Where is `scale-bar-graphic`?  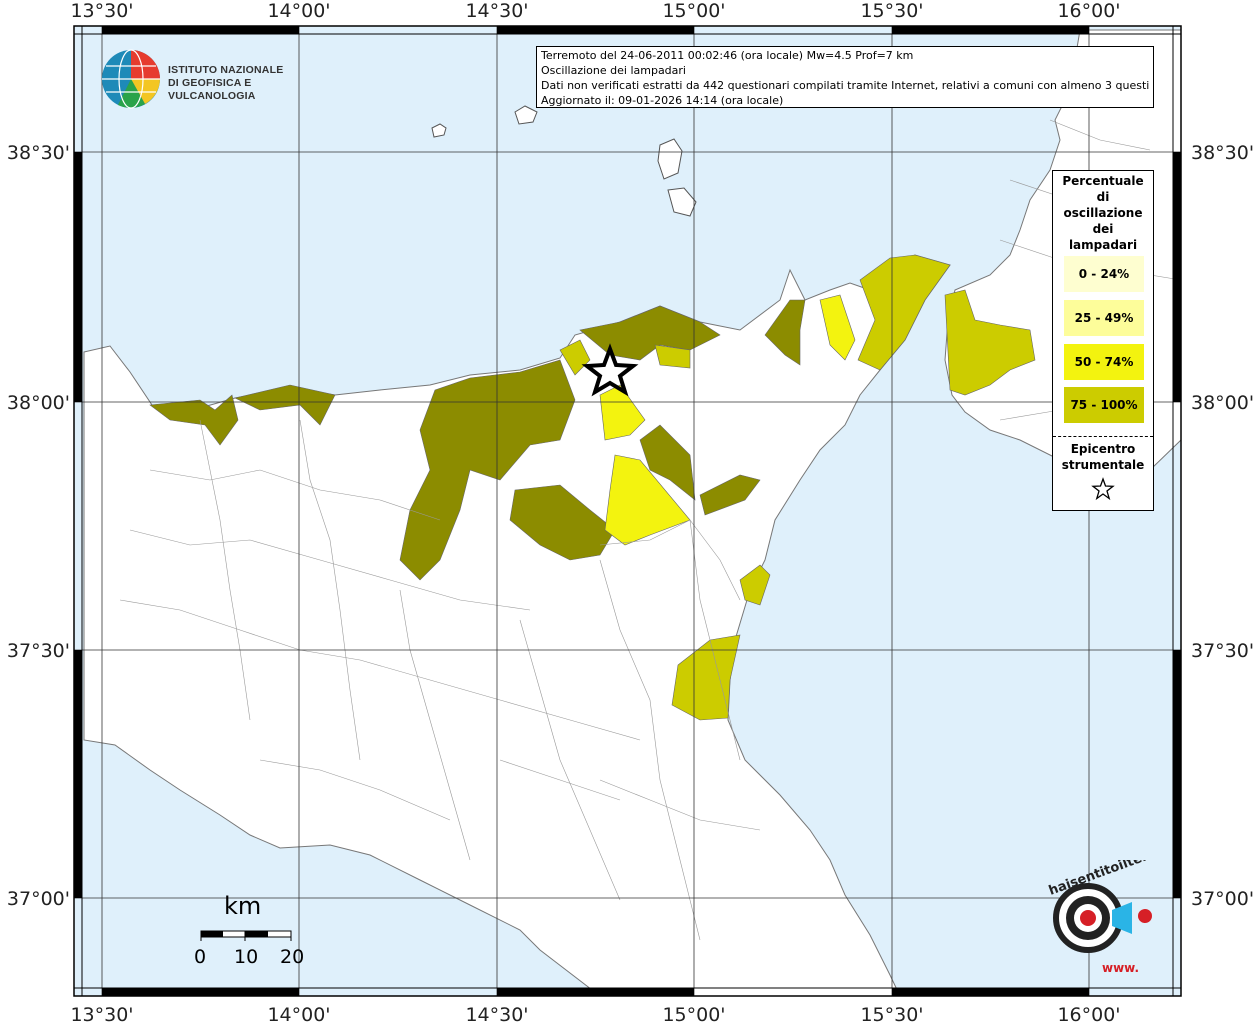
scale-bar-graphic is located at coordinates (246, 935).